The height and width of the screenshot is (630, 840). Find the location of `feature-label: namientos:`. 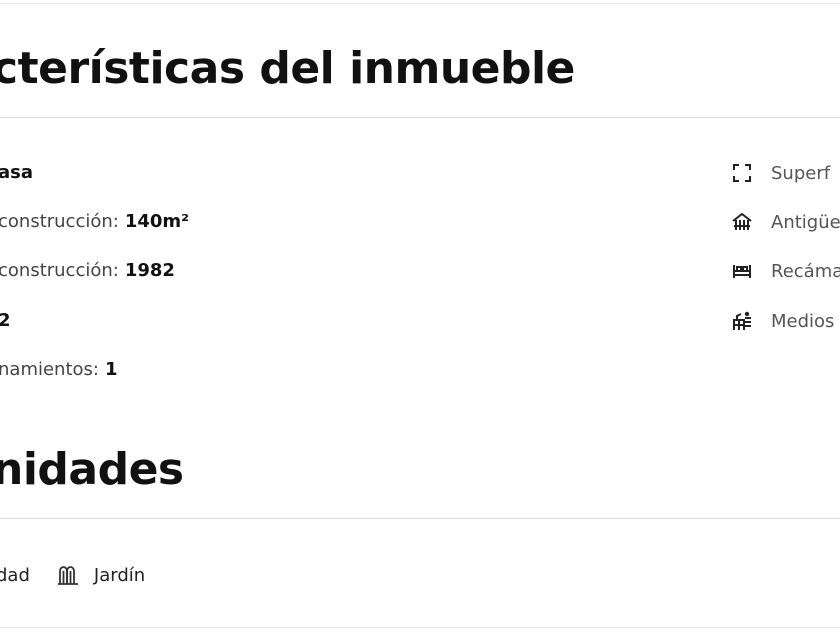

feature-label: namientos: is located at coordinates (49, 369).